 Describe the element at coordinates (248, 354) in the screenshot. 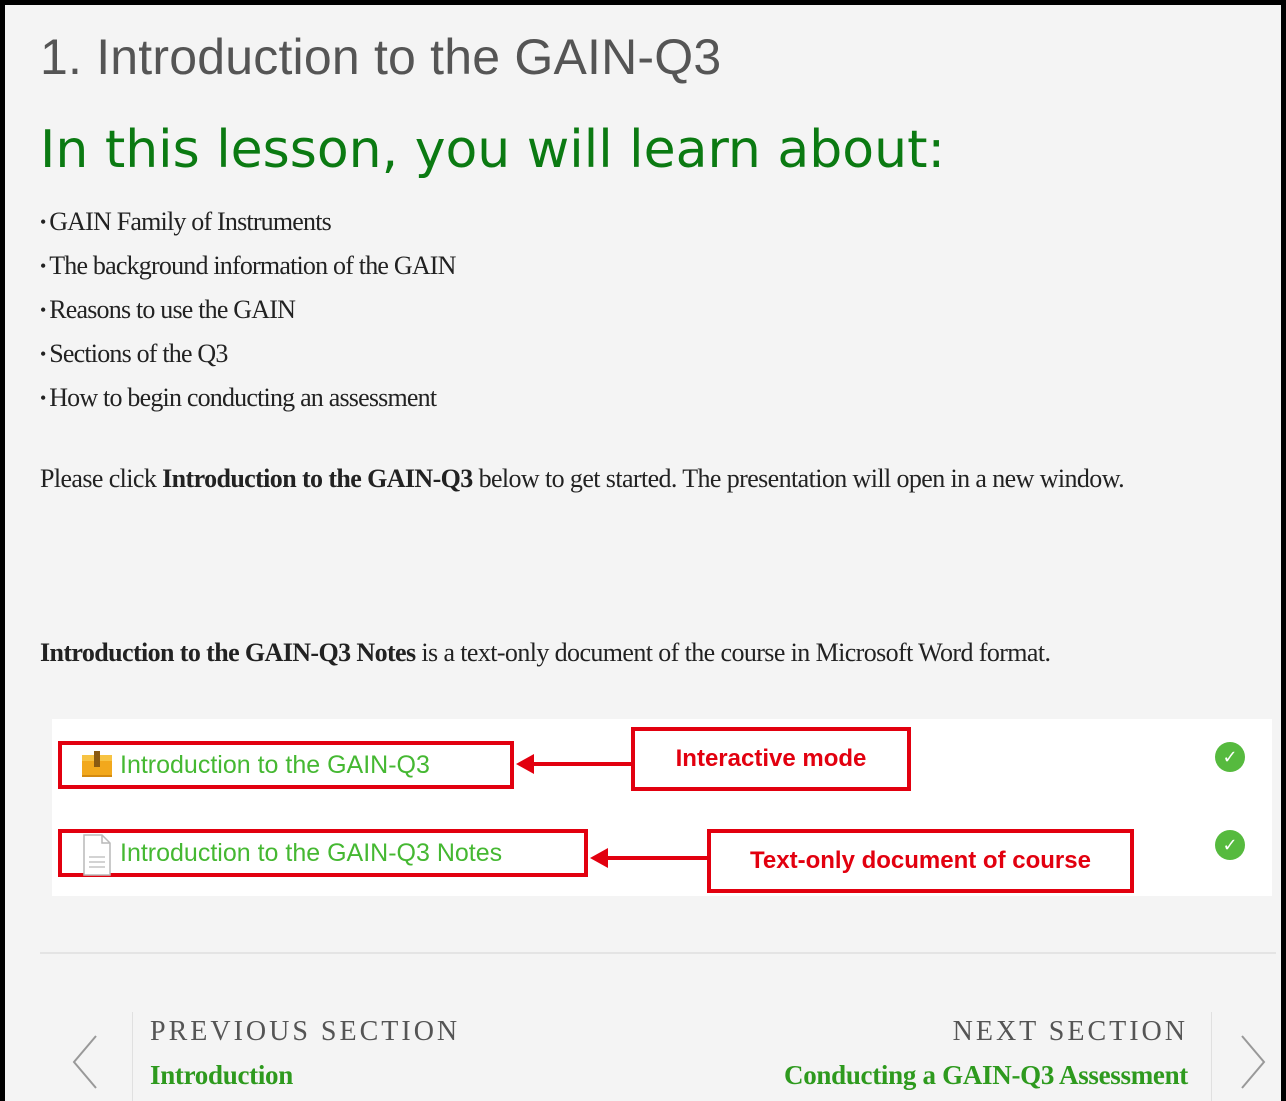

I see `objective-item: Sections of the Q3` at that location.